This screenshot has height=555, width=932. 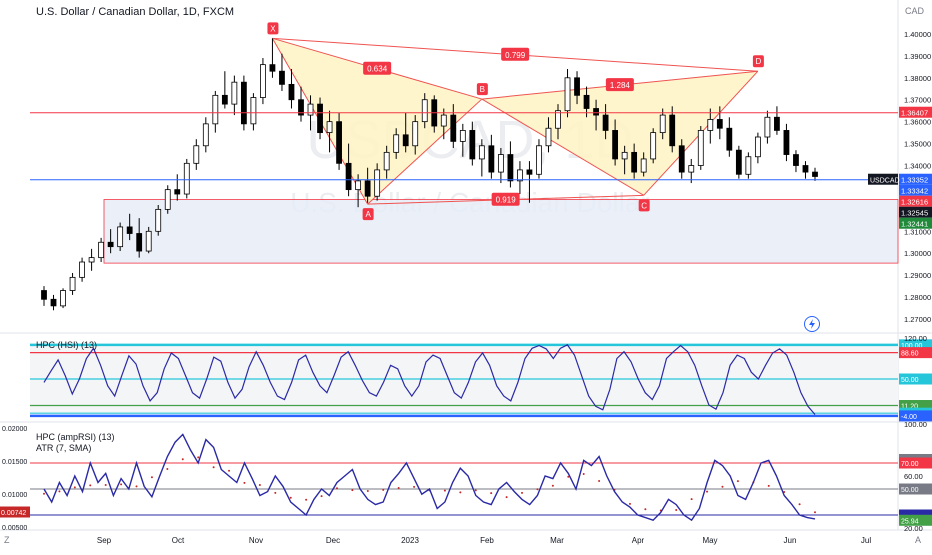 What do you see at coordinates (917, 144) in the screenshot?
I see `price-tick-label: 1.35000` at bounding box center [917, 144].